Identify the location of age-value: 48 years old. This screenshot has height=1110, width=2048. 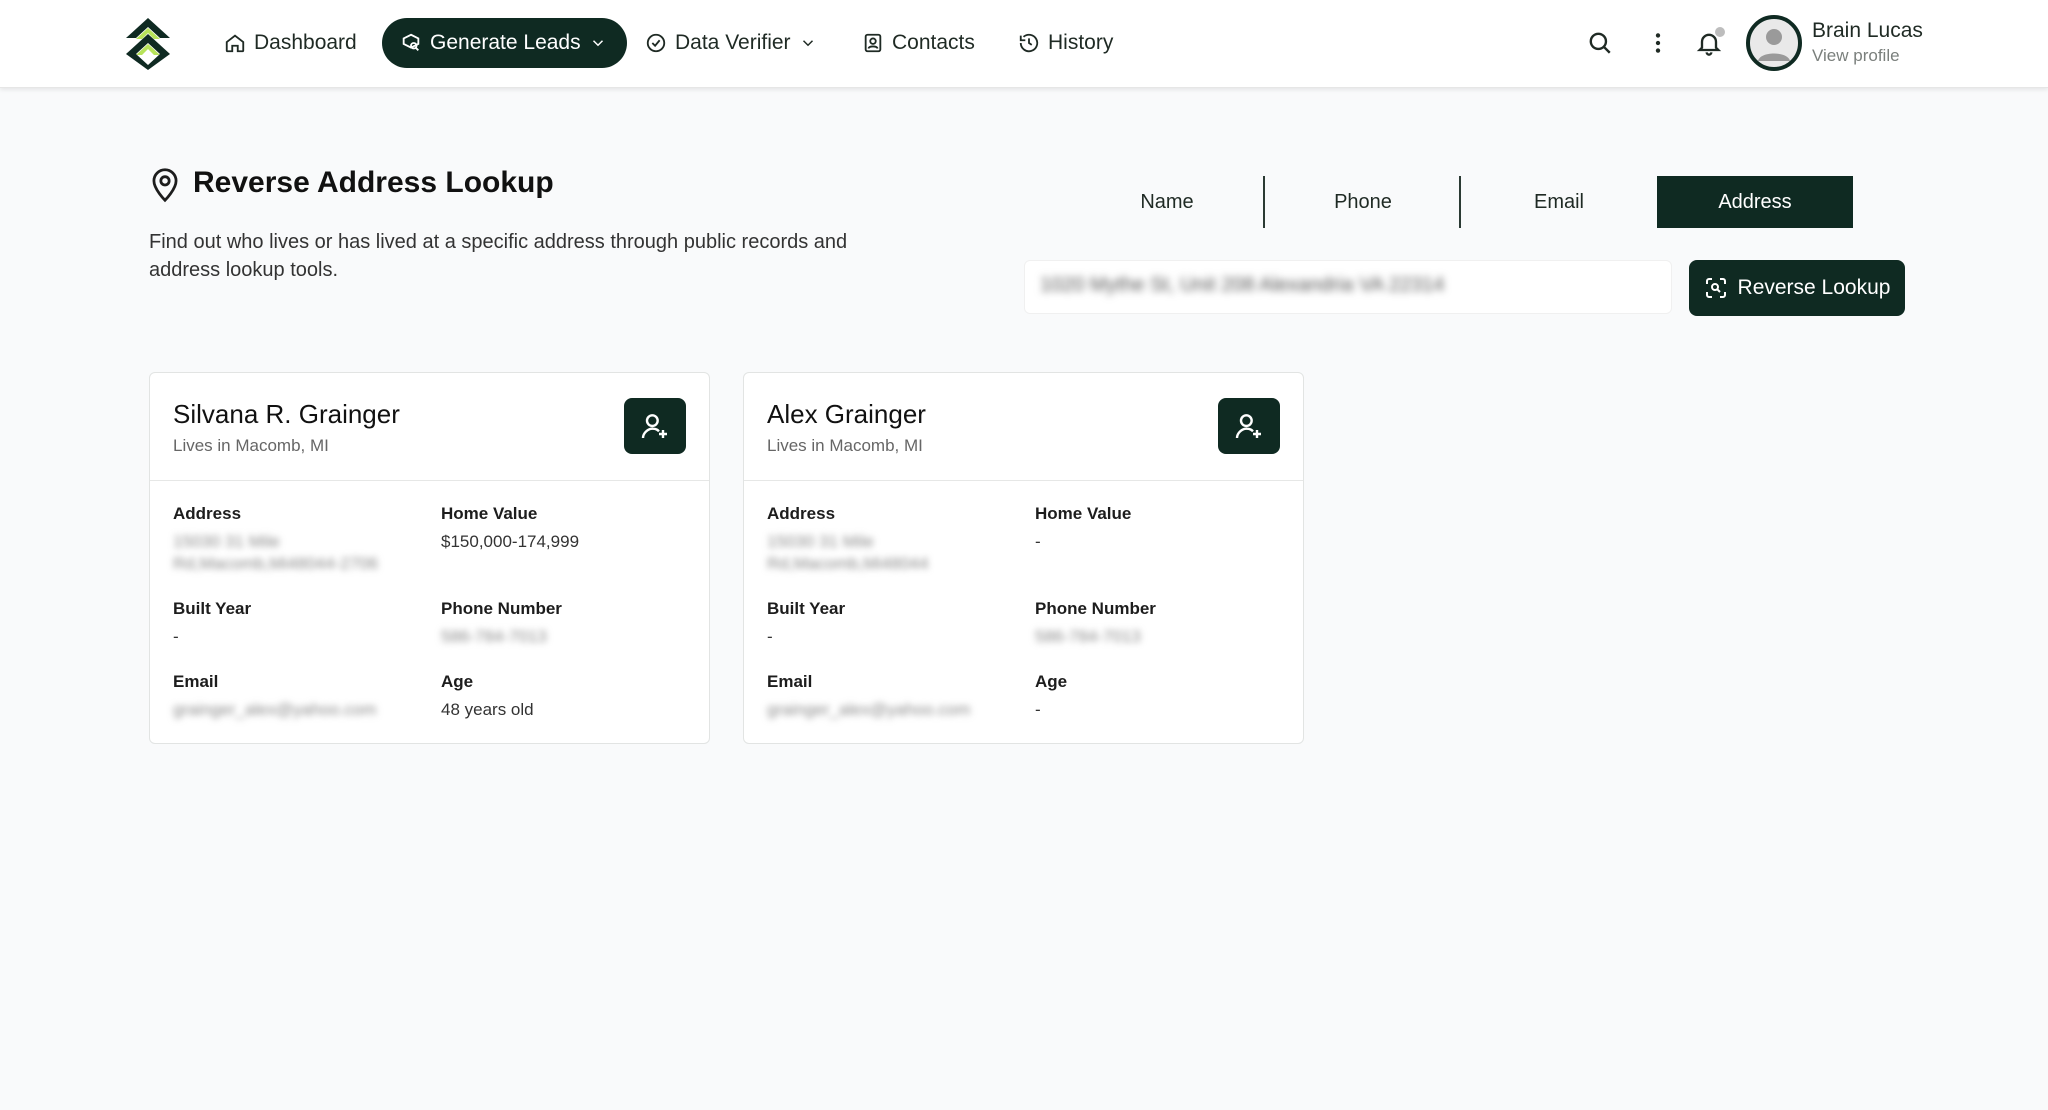
(487, 709).